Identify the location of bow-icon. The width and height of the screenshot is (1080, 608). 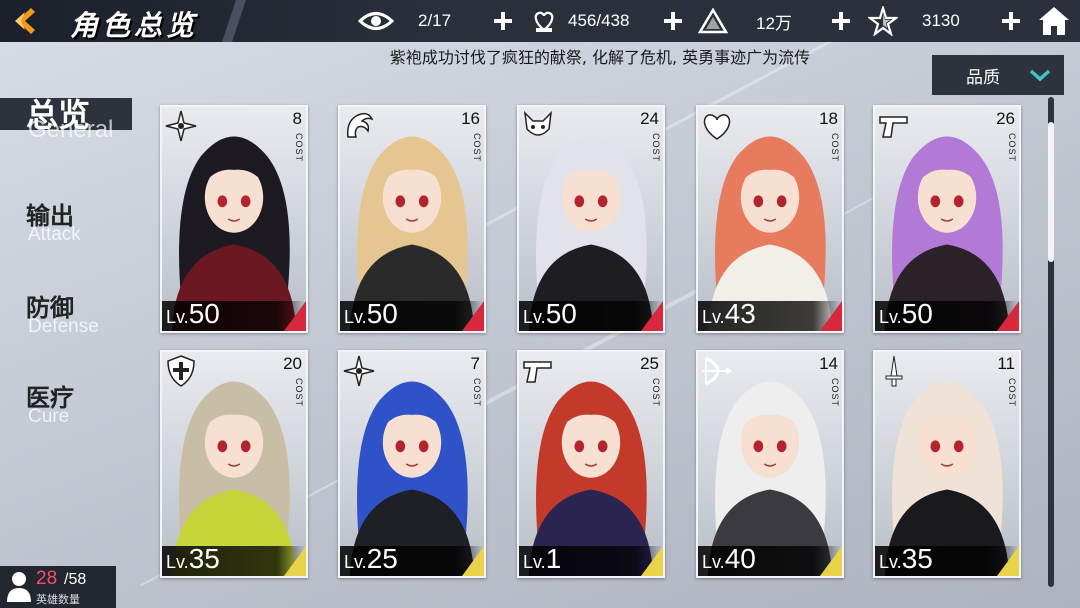
(717, 371).